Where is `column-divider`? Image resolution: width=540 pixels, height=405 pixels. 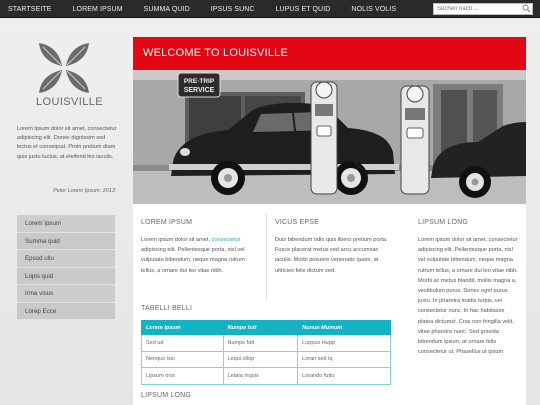
column-divider is located at coordinates (266, 256).